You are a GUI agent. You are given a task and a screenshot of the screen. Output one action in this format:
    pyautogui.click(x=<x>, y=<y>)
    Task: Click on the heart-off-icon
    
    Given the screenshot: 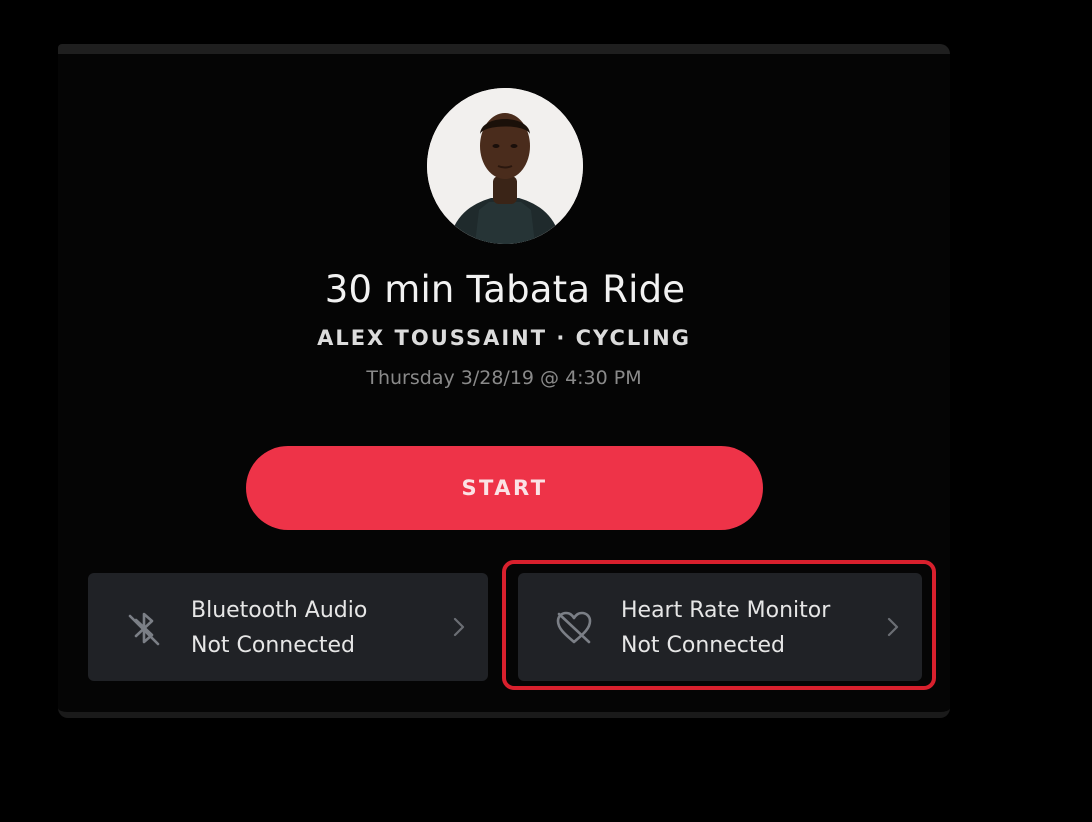 What is the action you would take?
    pyautogui.click(x=574, y=627)
    